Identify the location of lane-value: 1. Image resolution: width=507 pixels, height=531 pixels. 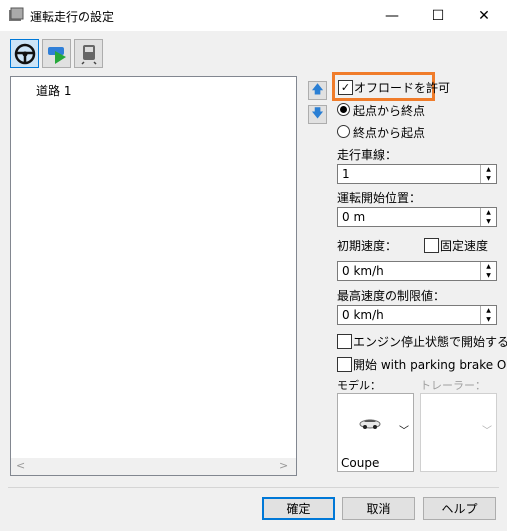
(346, 174).